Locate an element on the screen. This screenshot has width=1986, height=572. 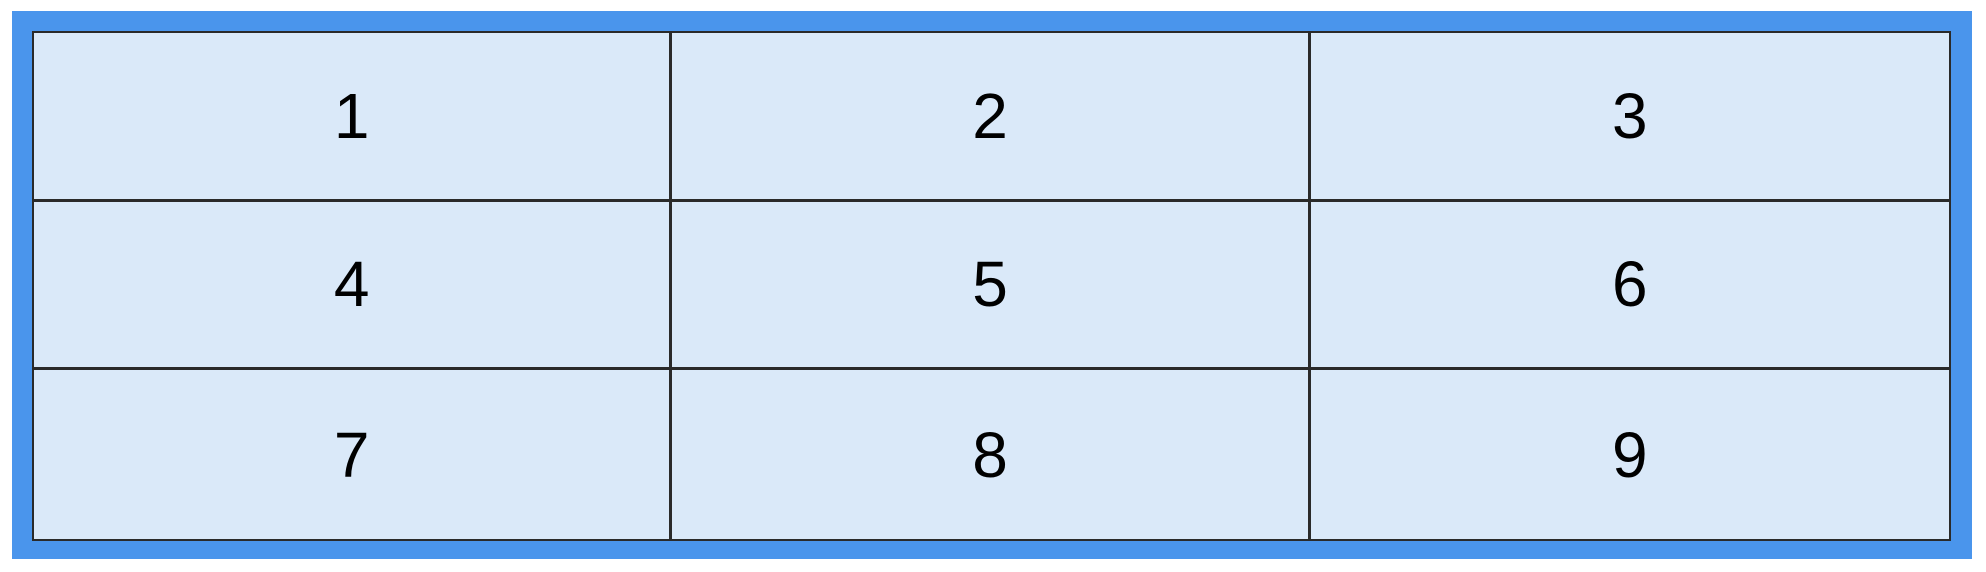
grid-cell-4: 4 is located at coordinates (353, 286).